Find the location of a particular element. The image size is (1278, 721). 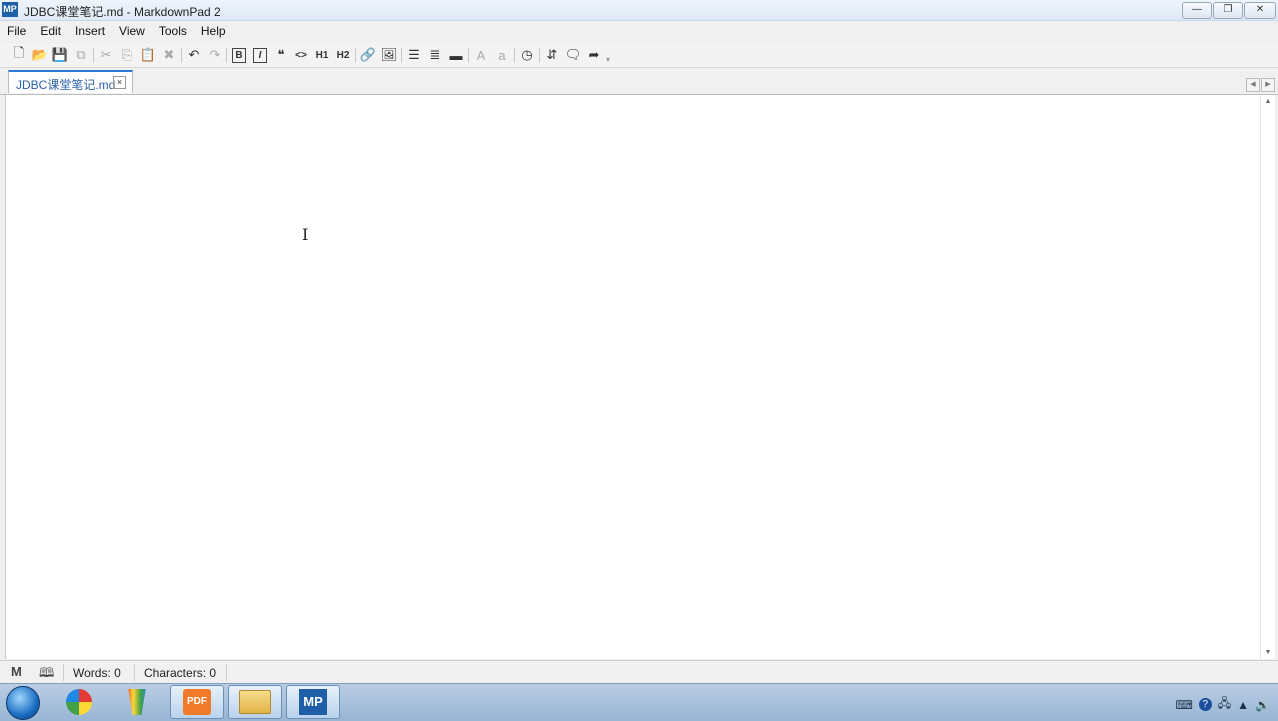

menu-tools: Tools is located at coordinates (173, 31).